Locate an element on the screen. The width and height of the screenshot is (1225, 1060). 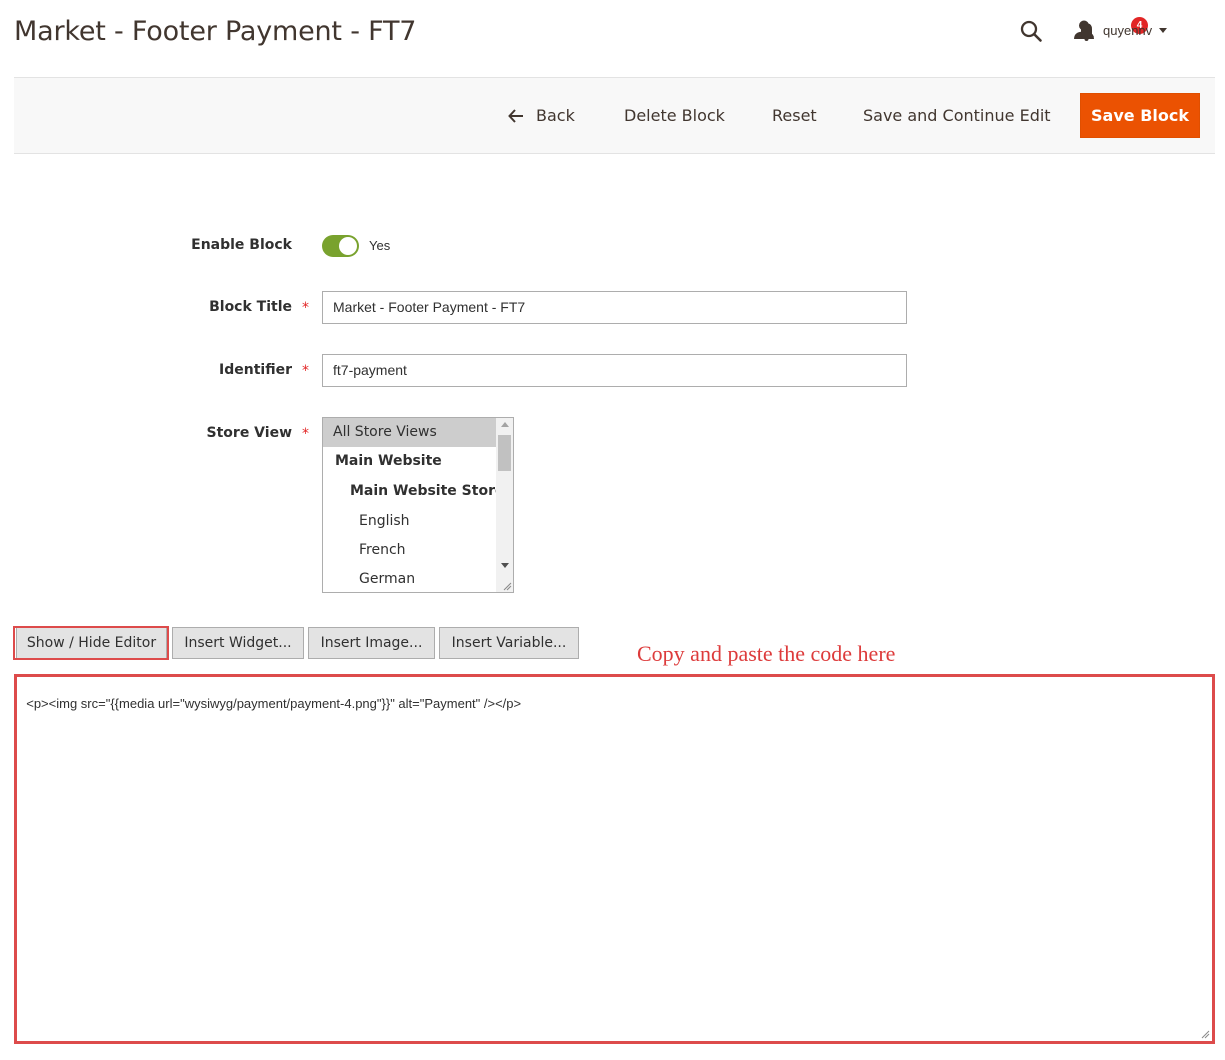
identifier-label: Identifier is located at coordinates (255, 370).